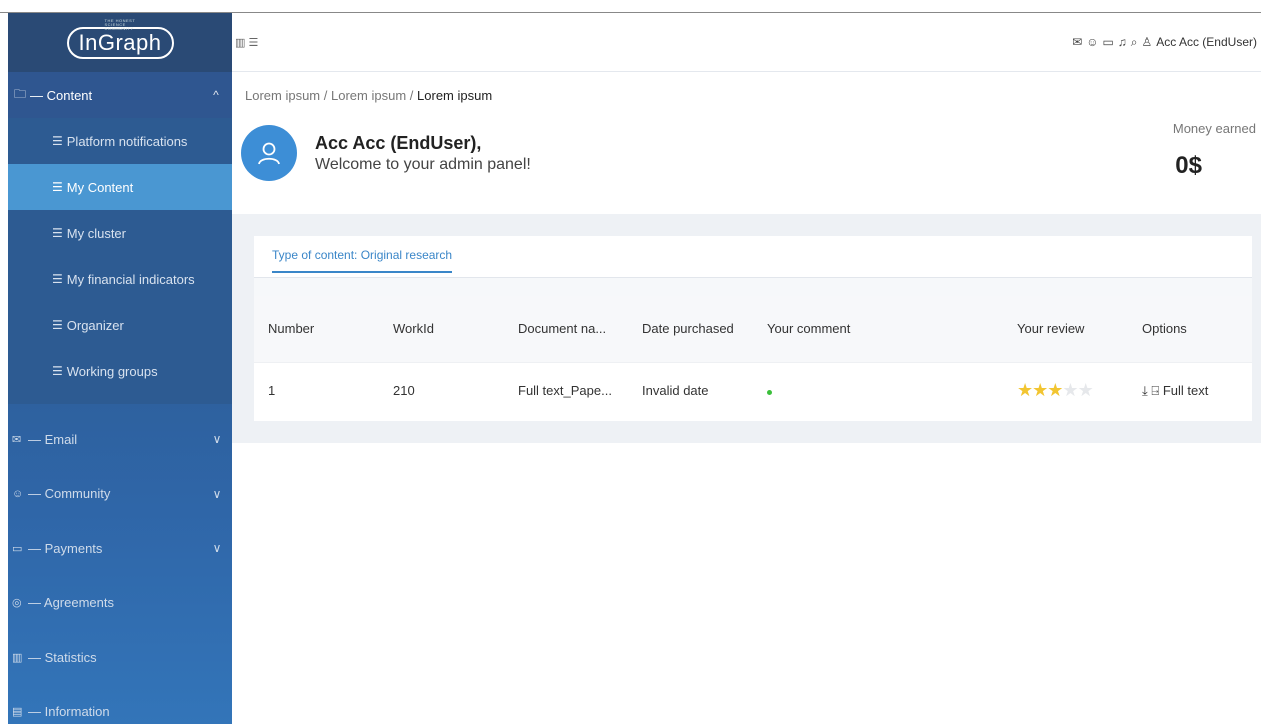 The width and height of the screenshot is (1261, 724). I want to click on comment-status-dot, so click(769, 393).